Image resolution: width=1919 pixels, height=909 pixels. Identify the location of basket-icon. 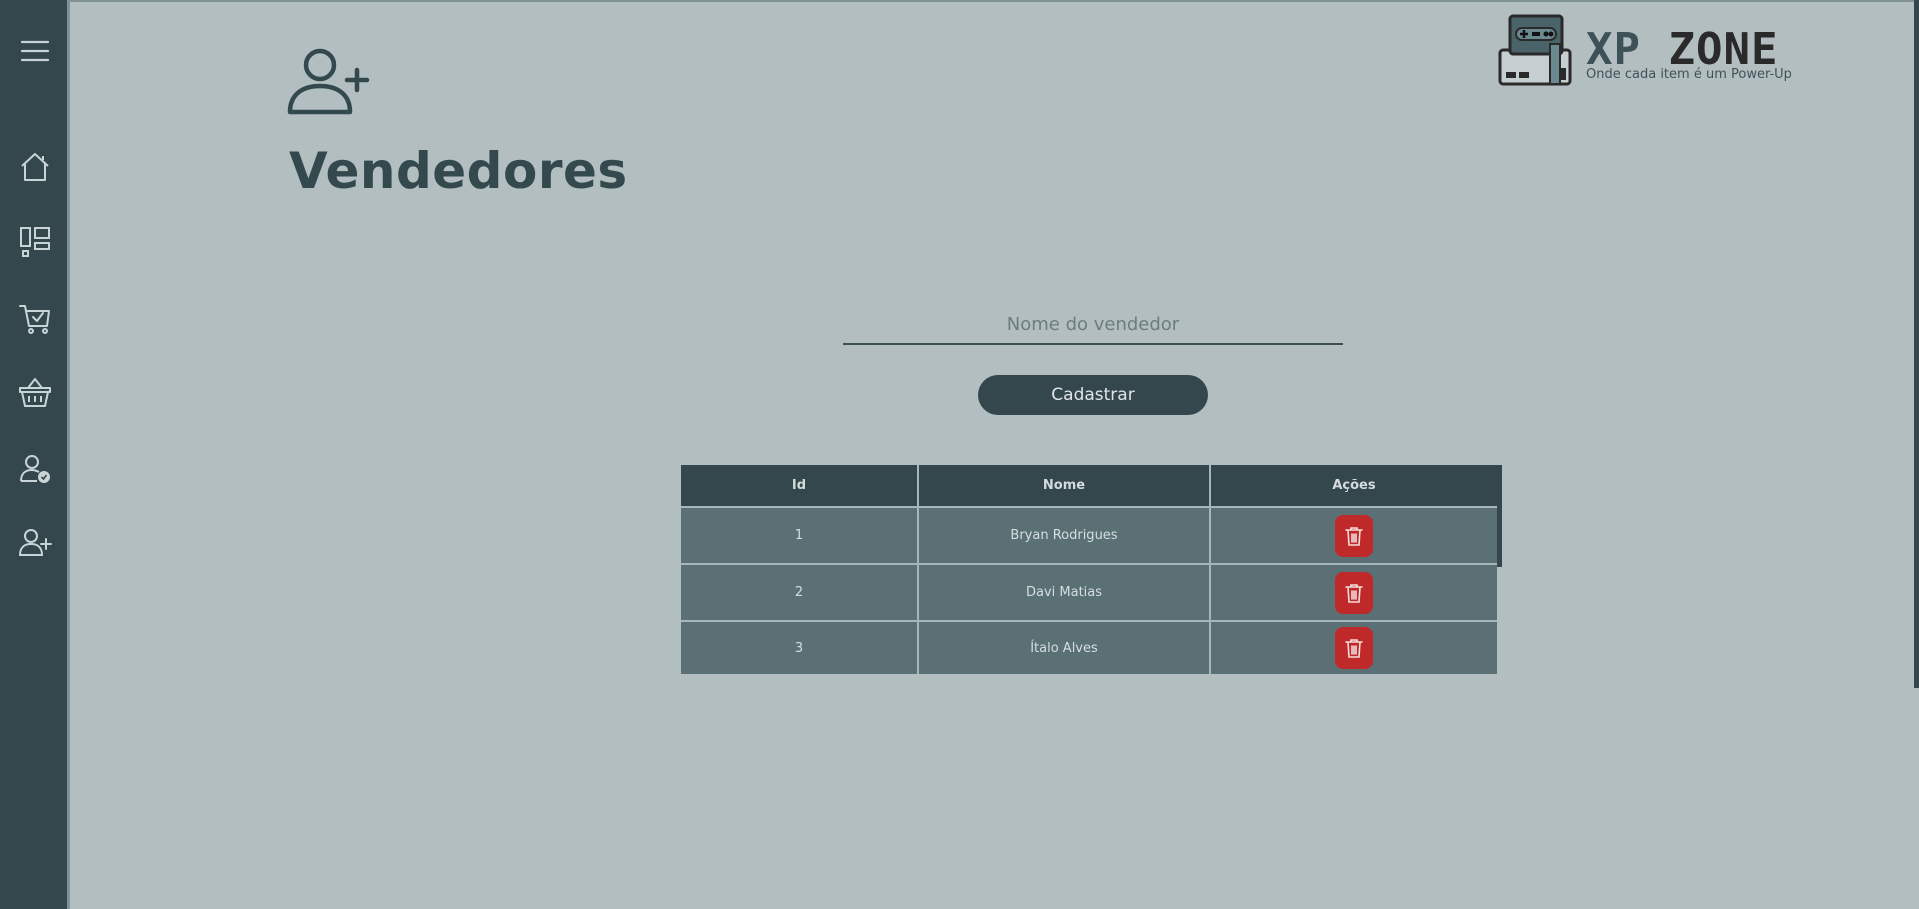
(35, 392).